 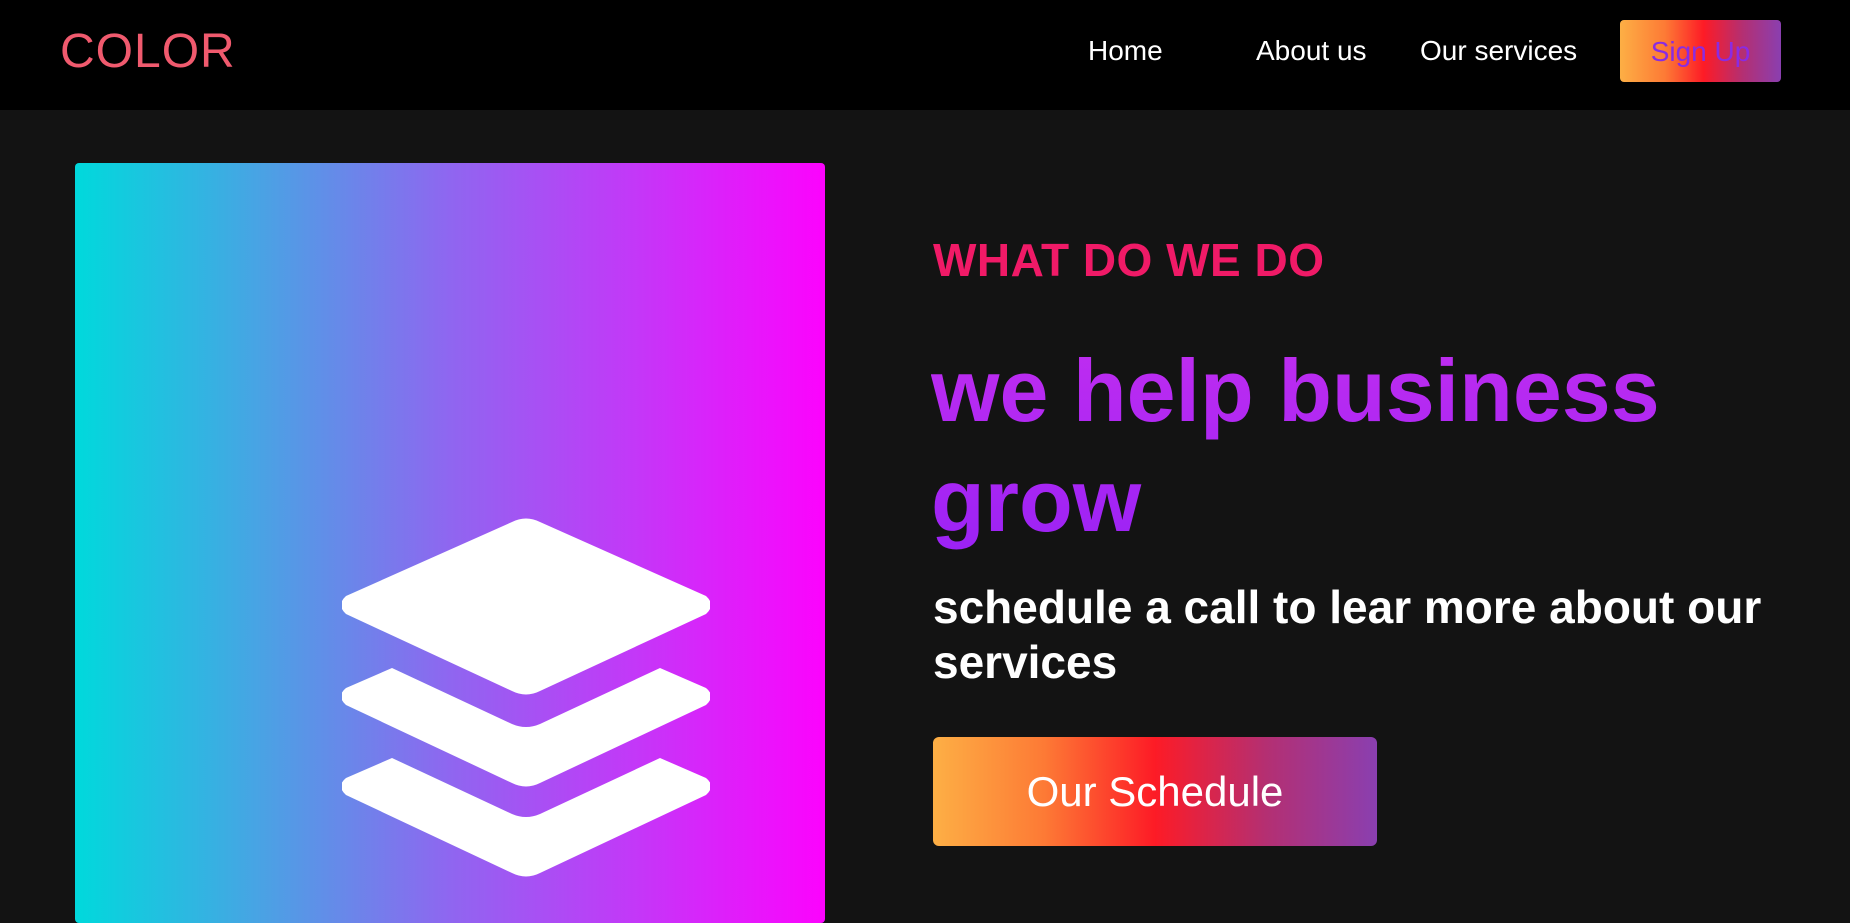 I want to click on nav-link-home: Home, so click(x=1125, y=51).